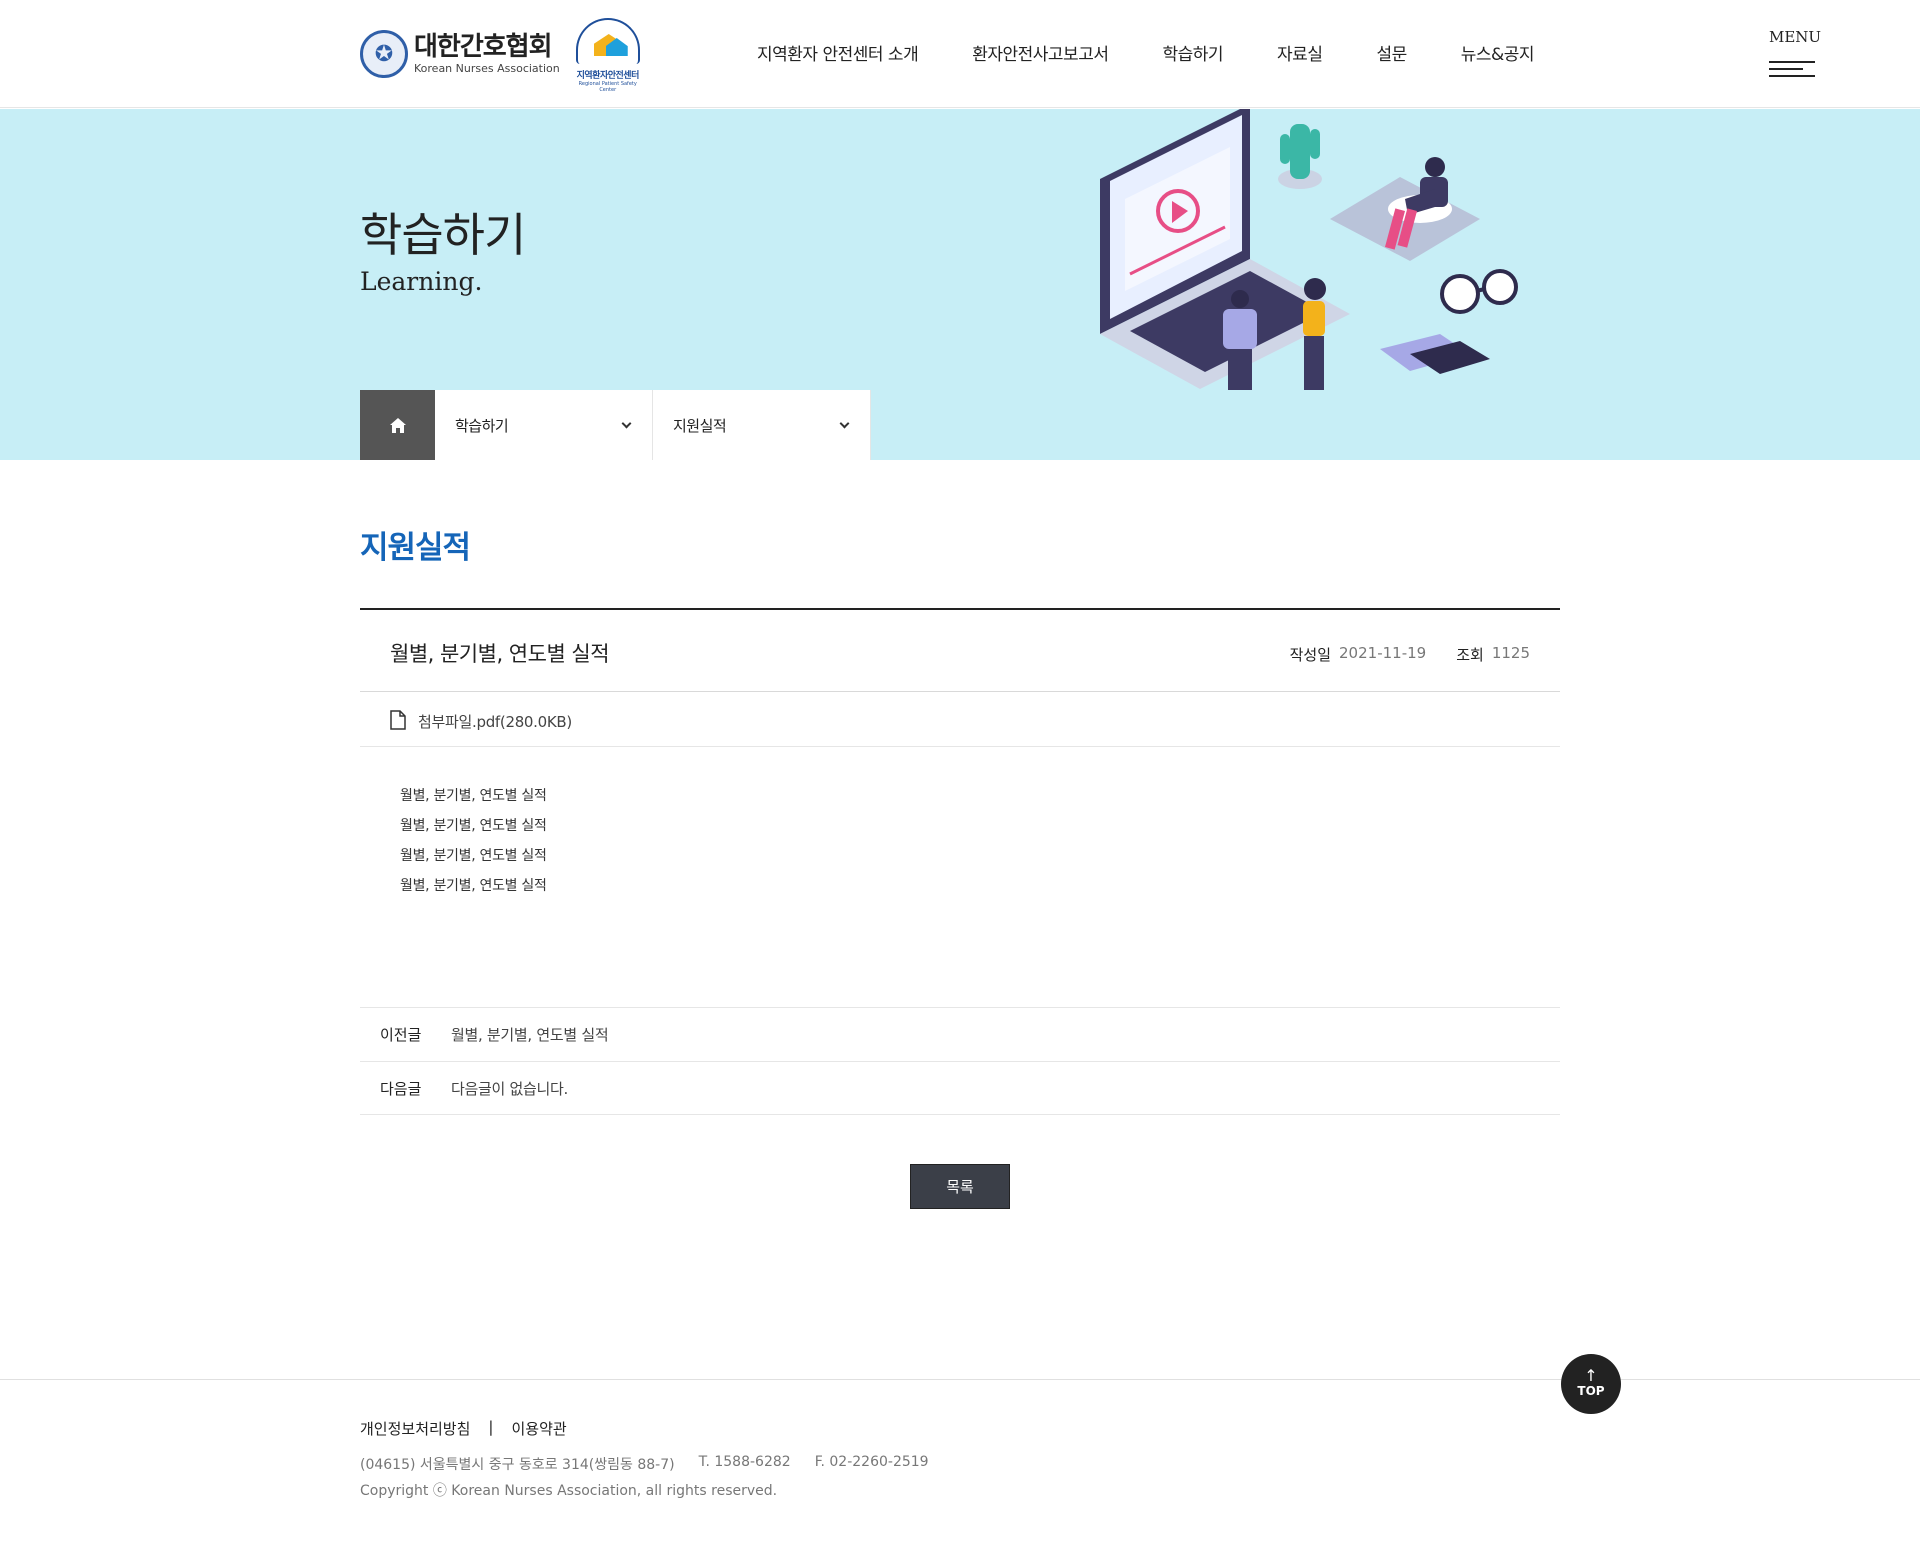  I want to click on location-depth2-label: 지원실적, so click(700, 425).